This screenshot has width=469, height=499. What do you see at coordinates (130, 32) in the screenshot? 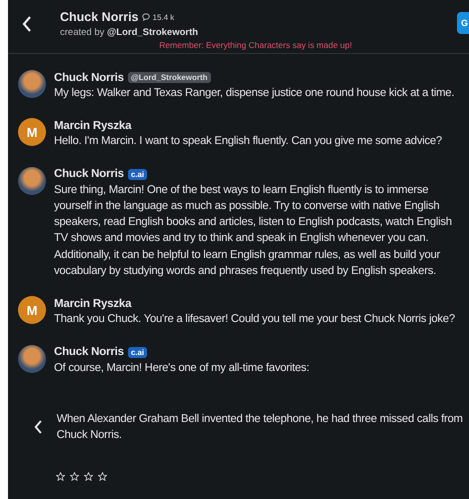
I see `creator-text: created by @Lord_Strokeworth` at bounding box center [130, 32].